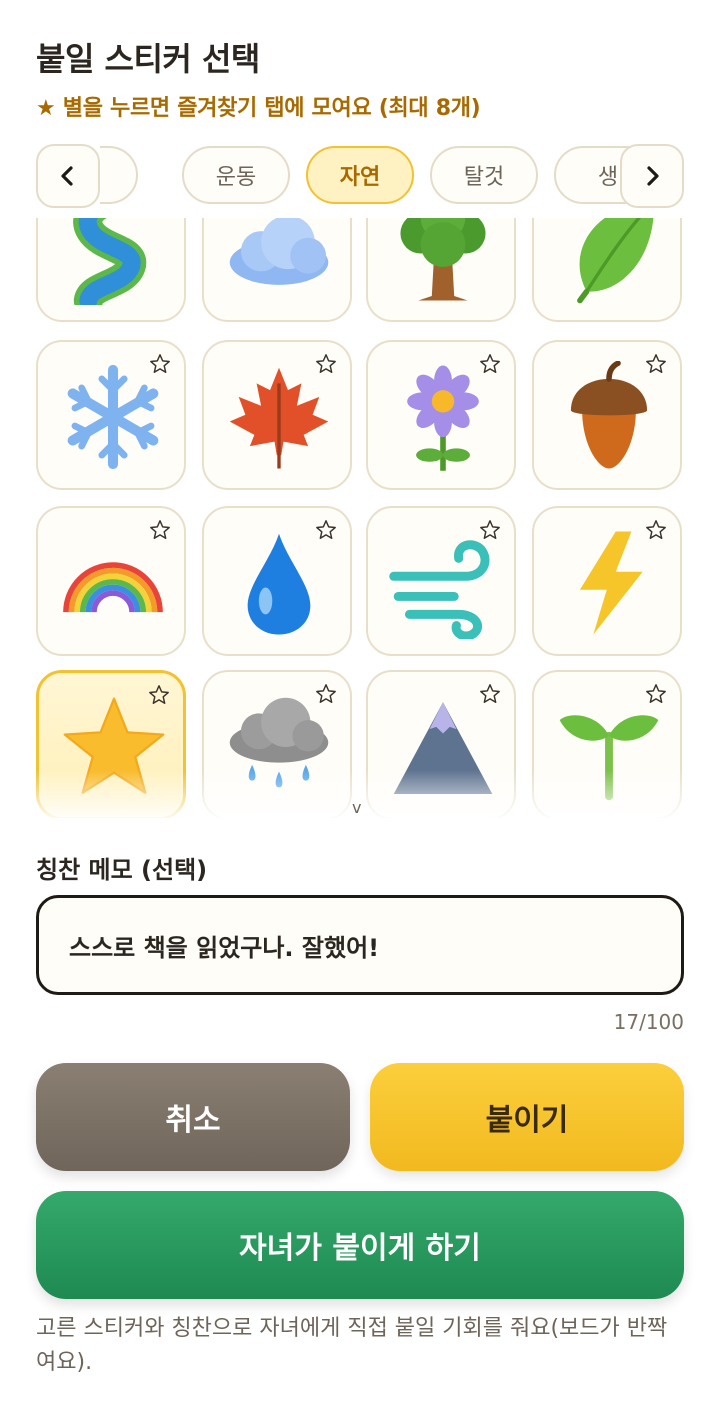 This screenshot has width=720, height=1410. I want to click on tab-0: 이, so click(119, 175).